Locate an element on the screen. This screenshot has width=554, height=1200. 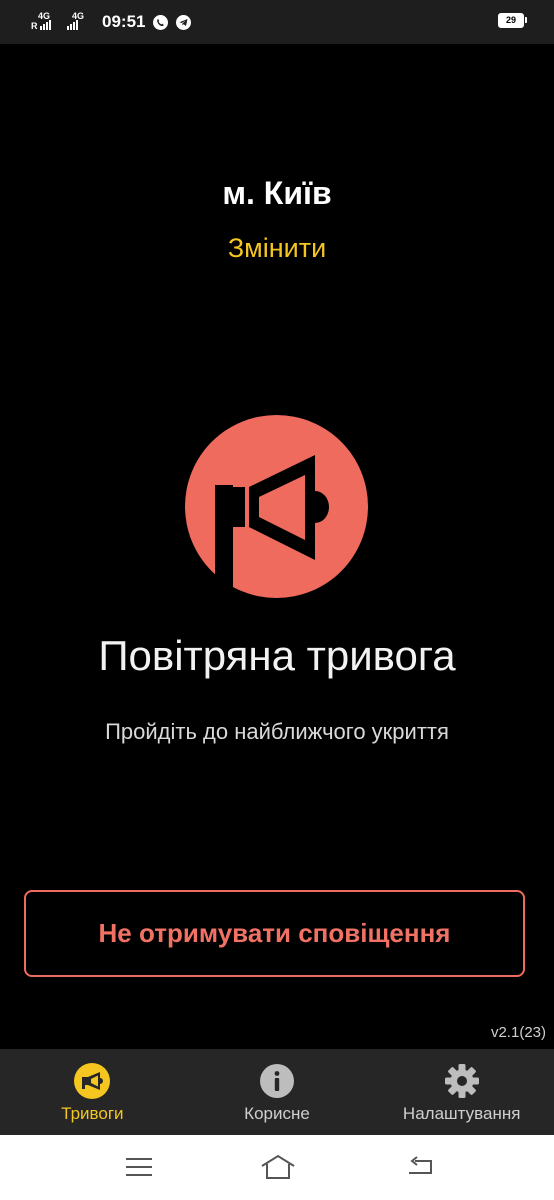
roaming-indicator: R is located at coordinates (34, 26).